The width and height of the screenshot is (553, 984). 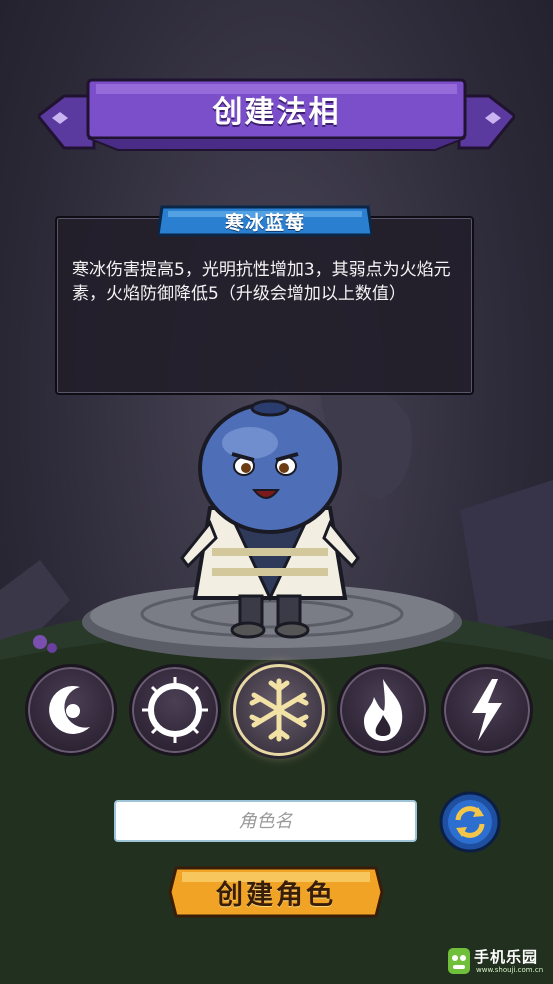 I want to click on sun-icon, so click(x=175, y=710).